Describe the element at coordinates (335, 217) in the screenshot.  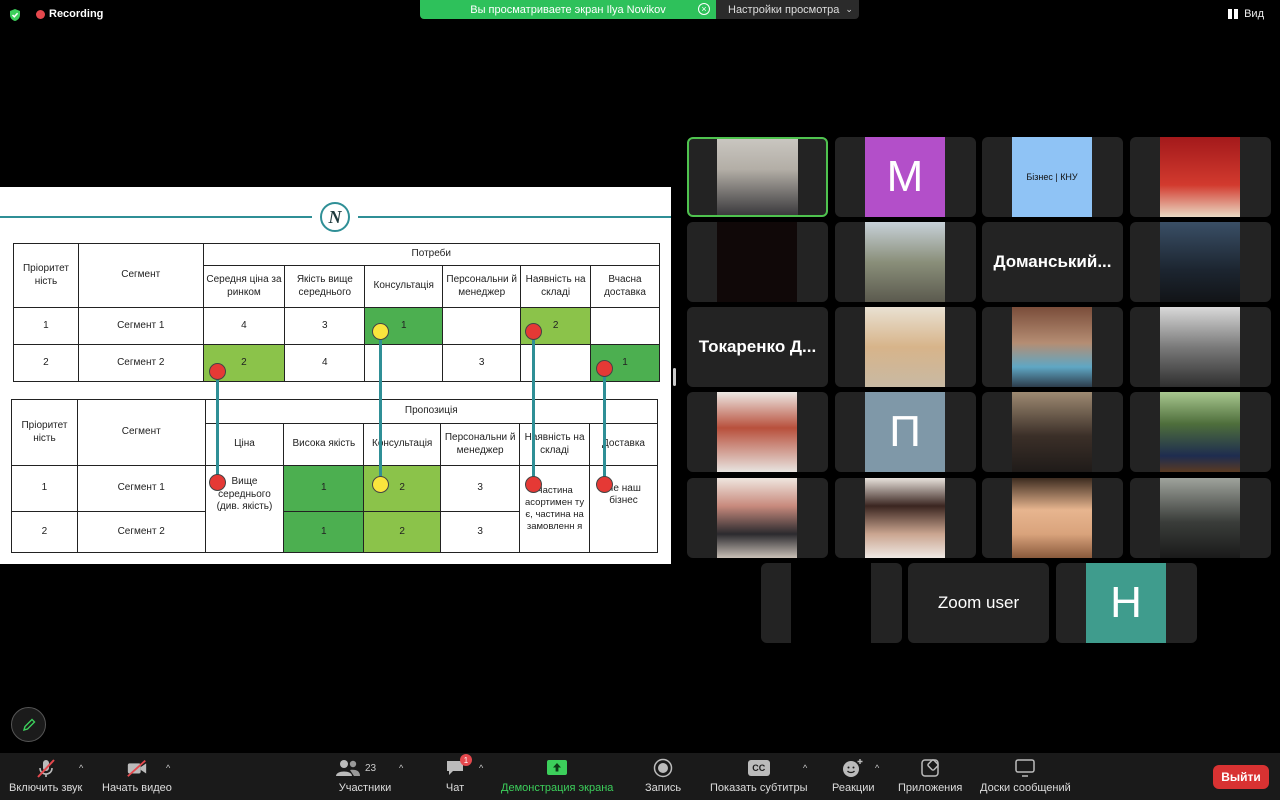
I see `slide-logo-icon: N` at that location.